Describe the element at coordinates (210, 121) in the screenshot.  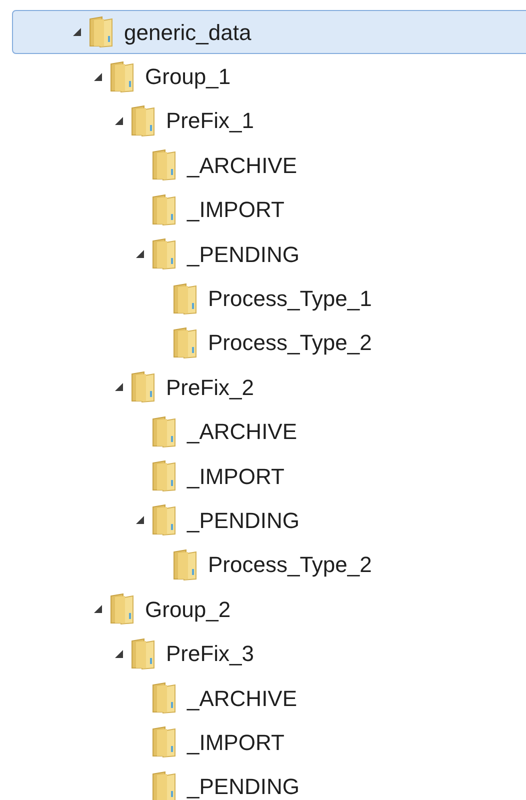
I see `folder-name: PreFix_1` at that location.